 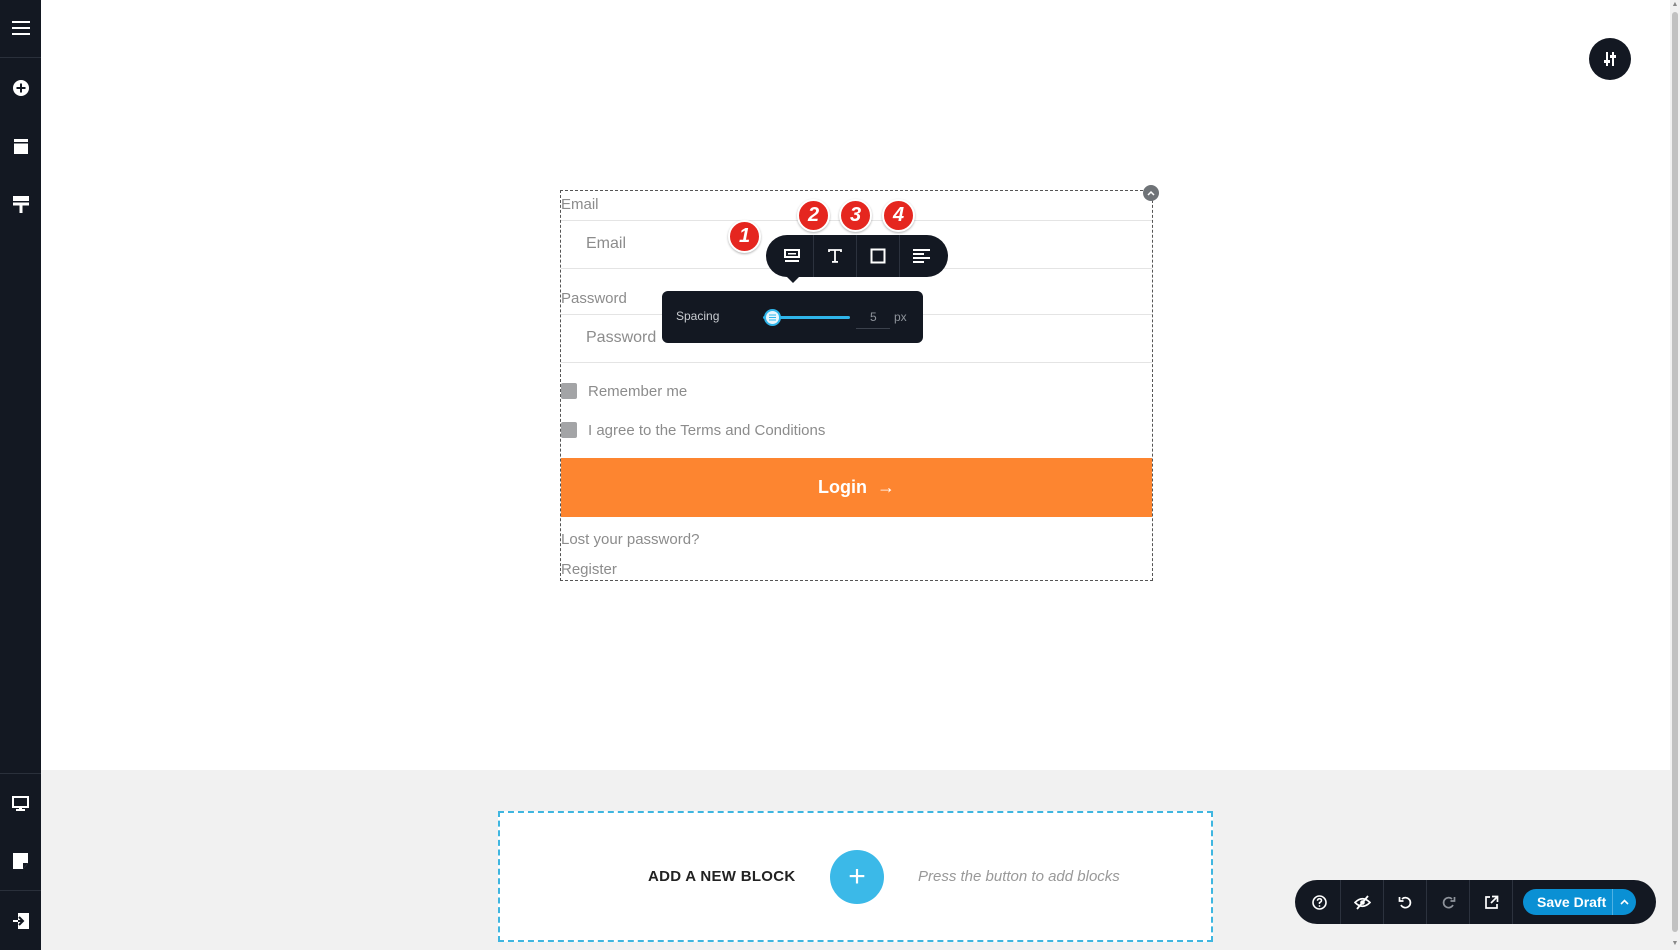 What do you see at coordinates (621, 337) in the screenshot?
I see `password-placeholder: Password` at bounding box center [621, 337].